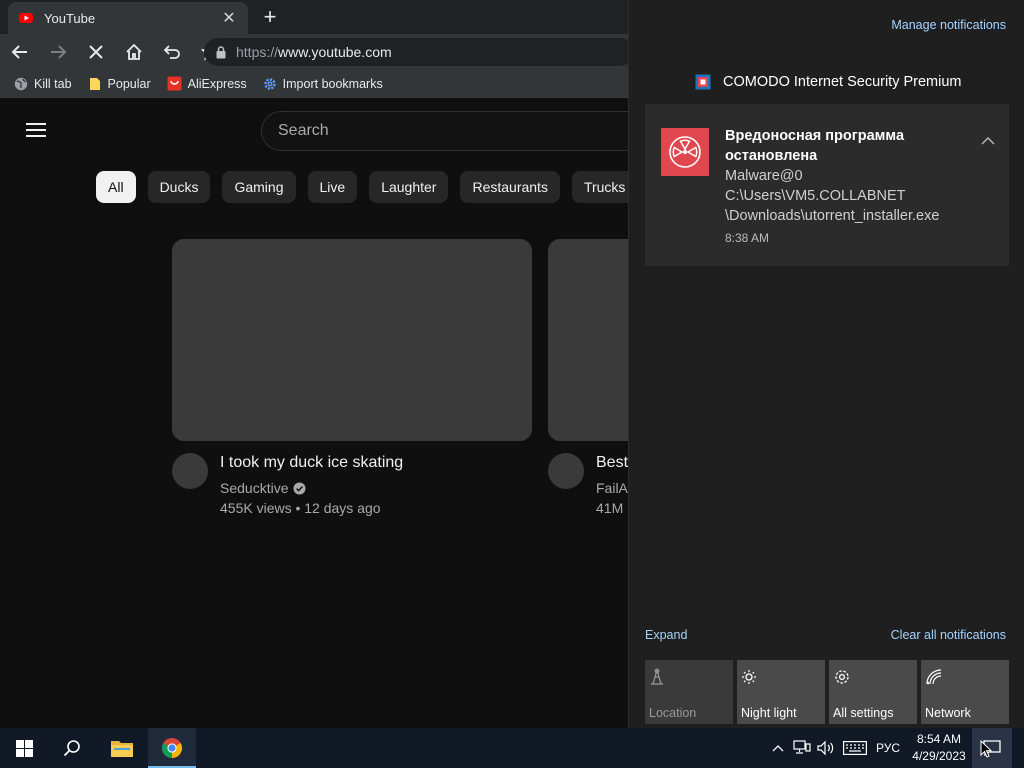 This screenshot has width=1024, height=768. Describe the element at coordinates (58, 52) in the screenshot. I see `forward-button` at that location.